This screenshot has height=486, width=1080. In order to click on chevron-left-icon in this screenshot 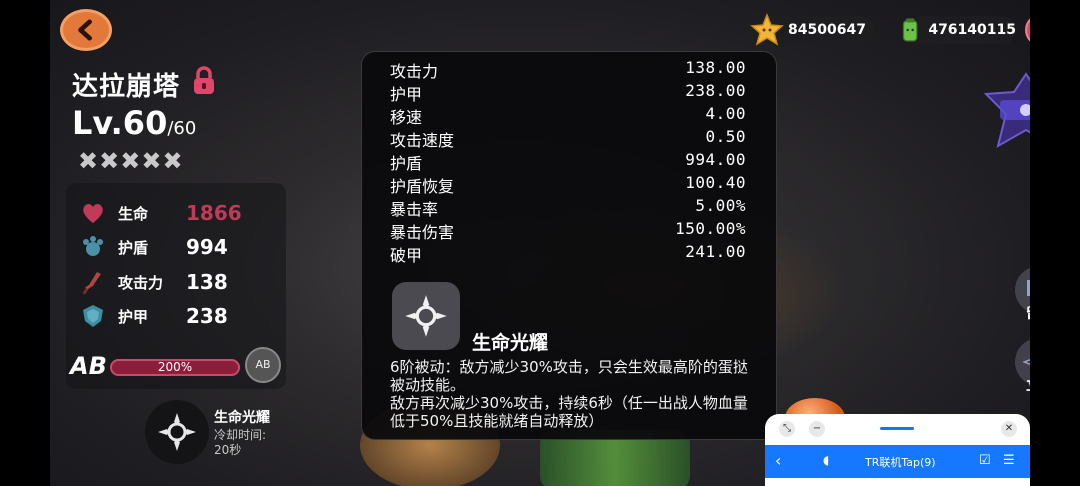, I will do `click(85, 30)`.